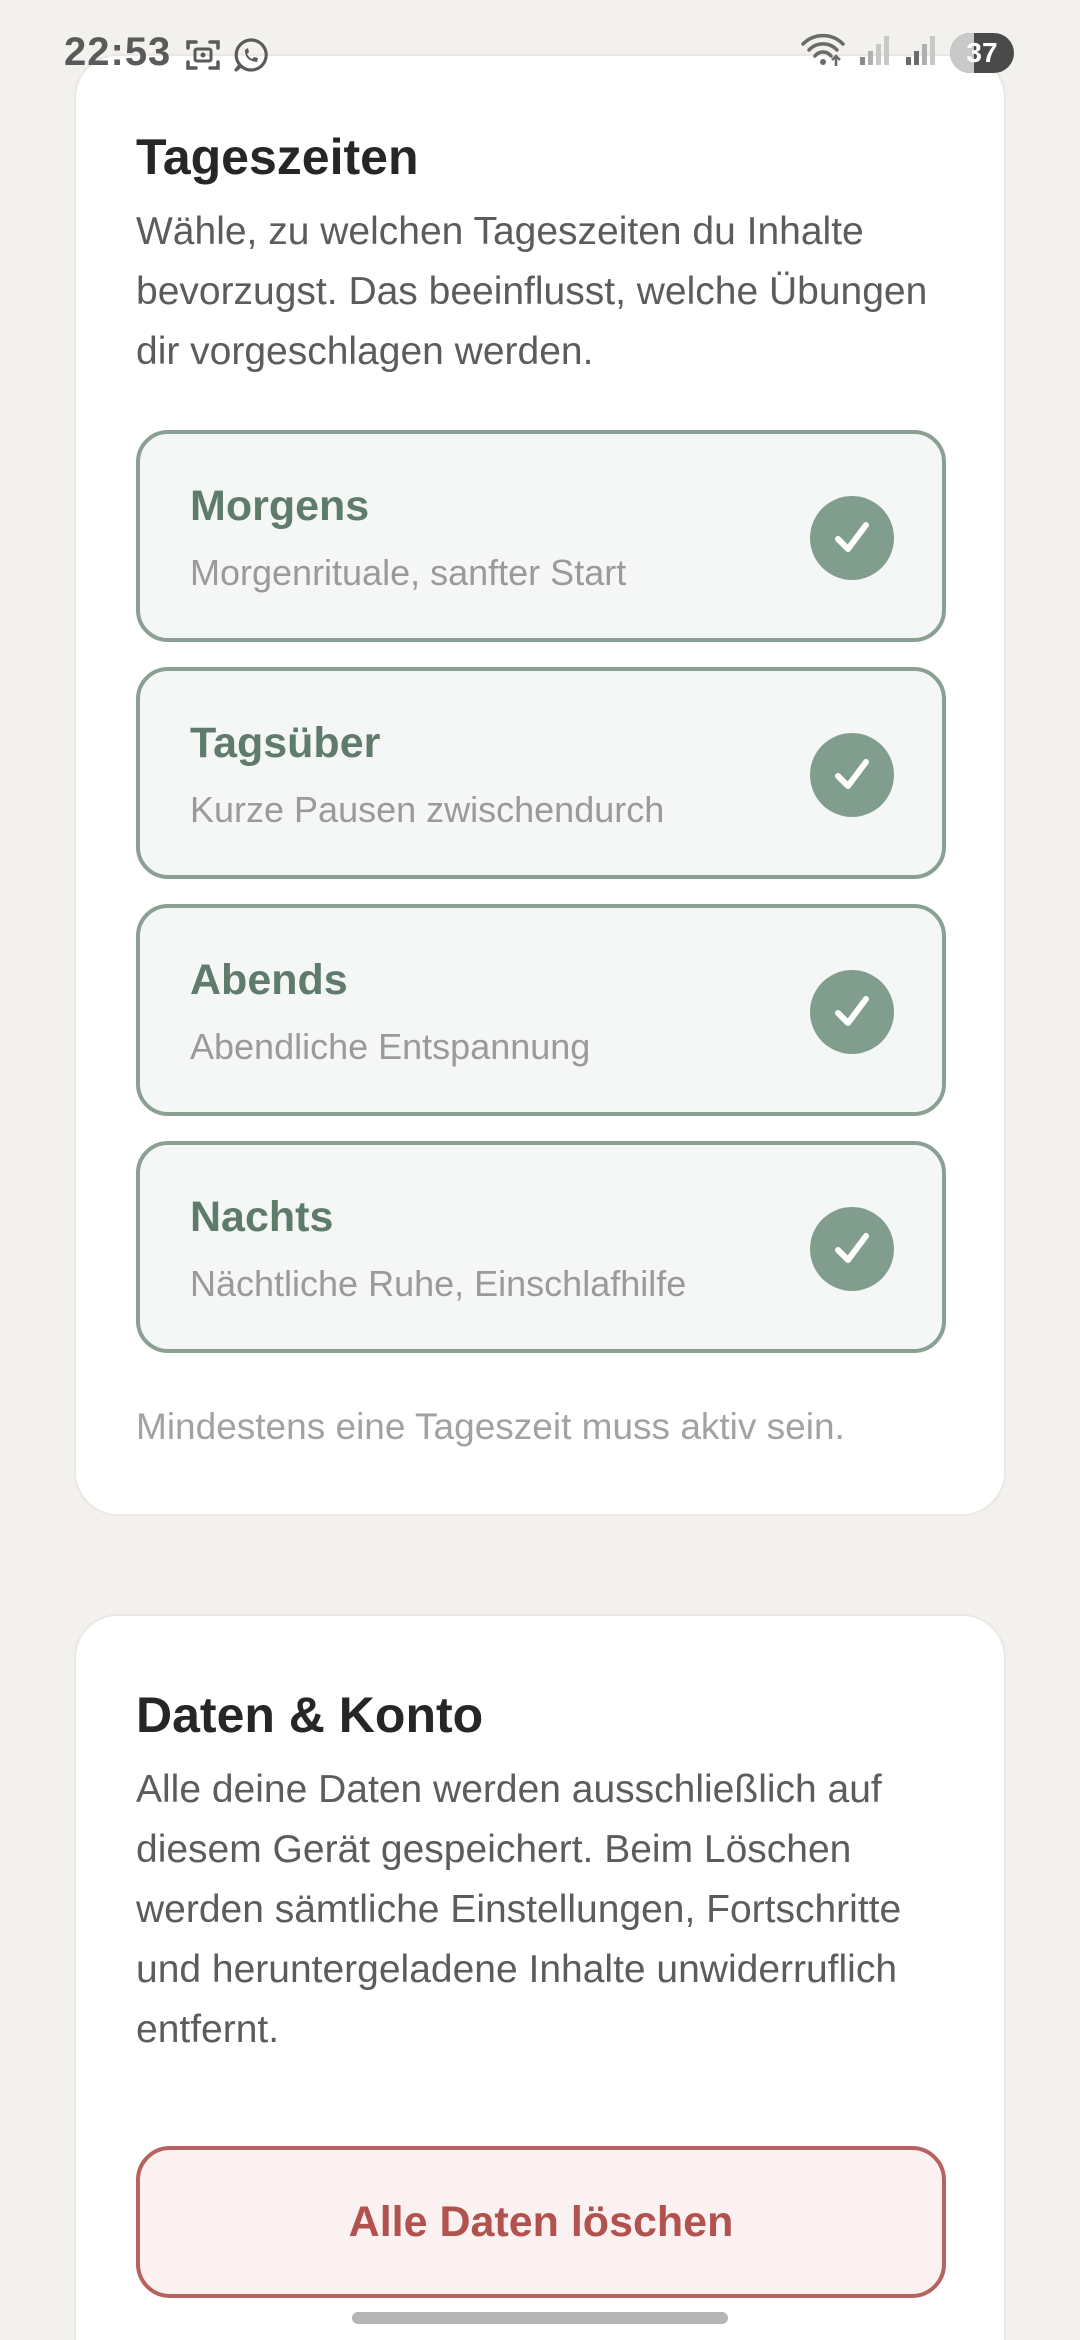  Describe the element at coordinates (438, 1283) in the screenshot. I see `option-subtitle: Nächtliche Ruhe, Einschlafhilfe` at that location.